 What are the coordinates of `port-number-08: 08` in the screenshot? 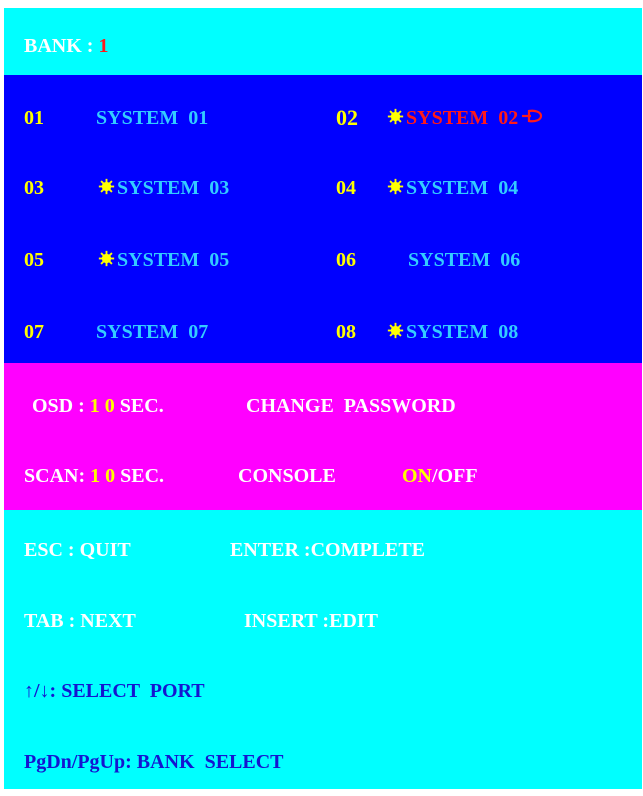 It's located at (346, 332).